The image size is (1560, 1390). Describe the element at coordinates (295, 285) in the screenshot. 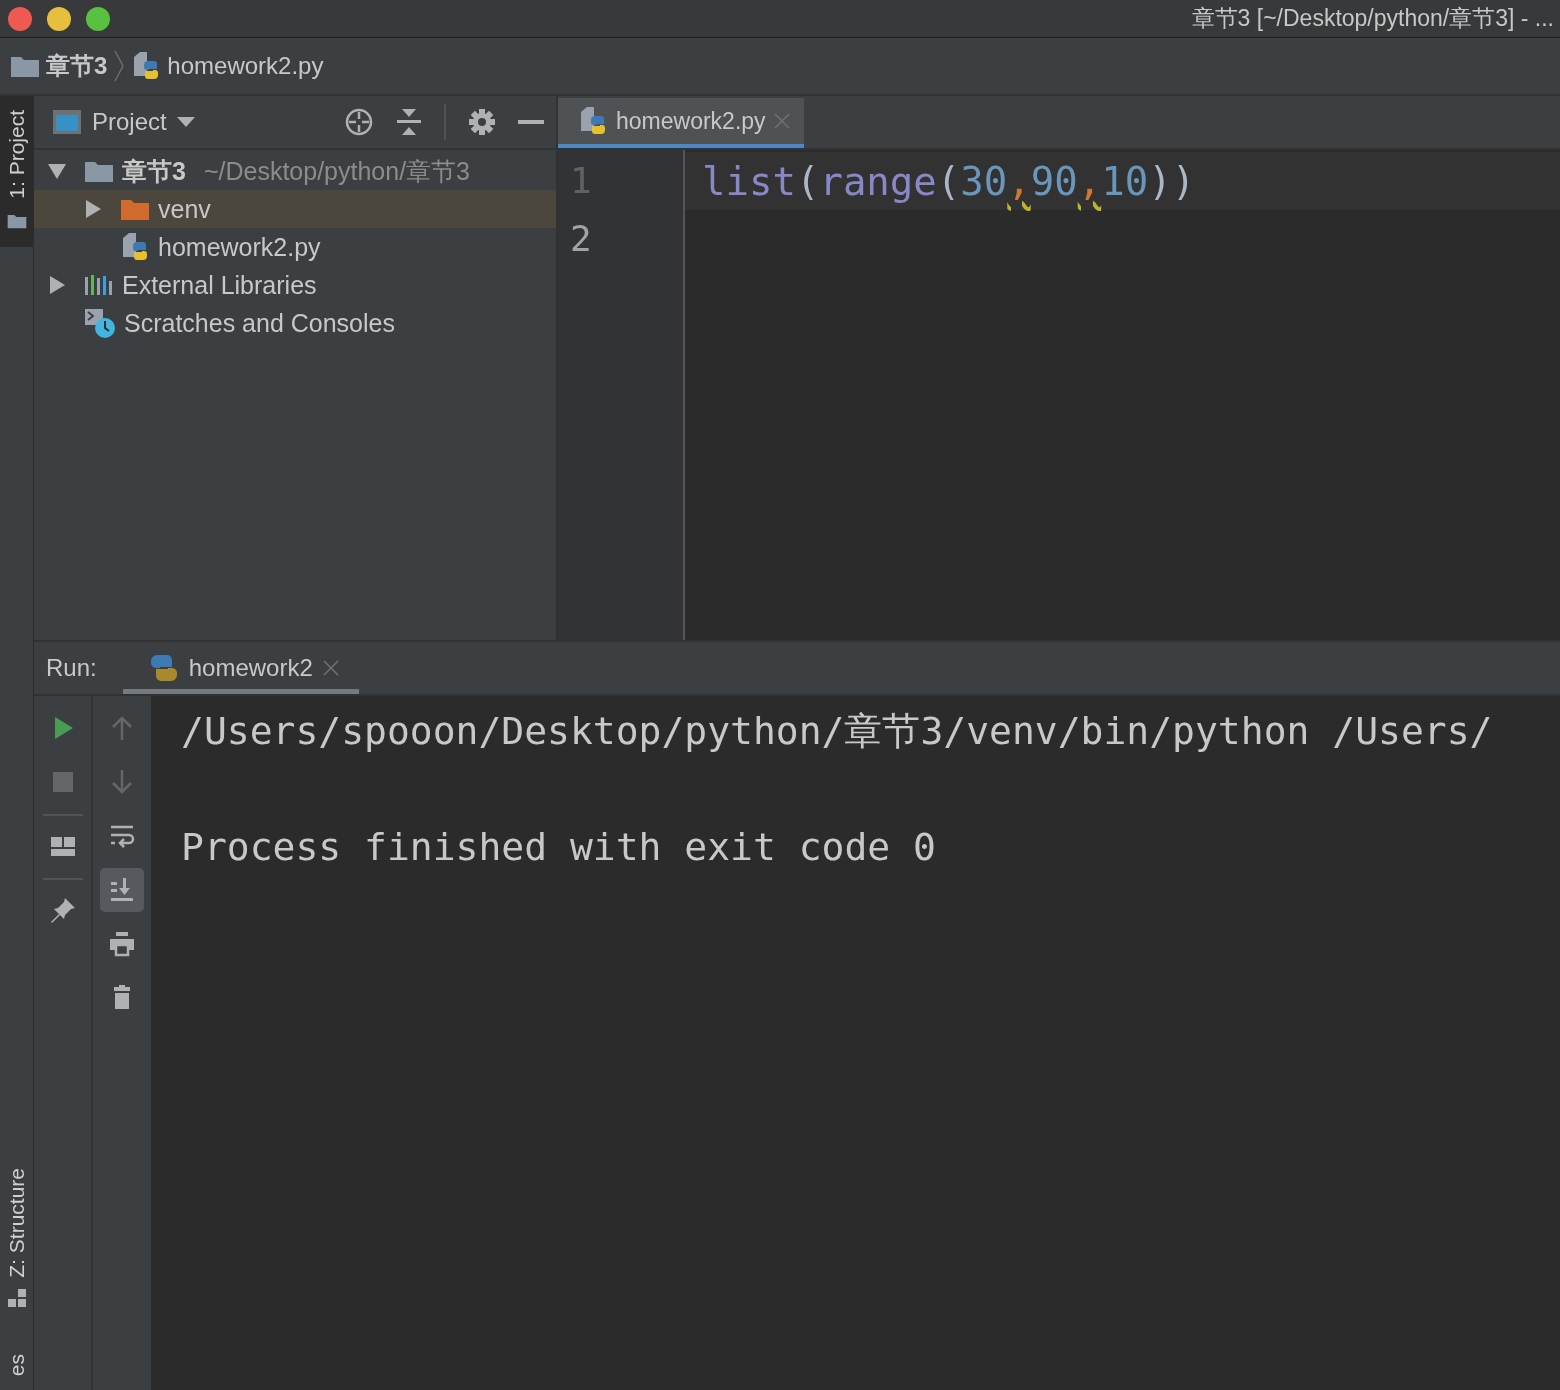

I see `tree-item: External Libraries` at that location.